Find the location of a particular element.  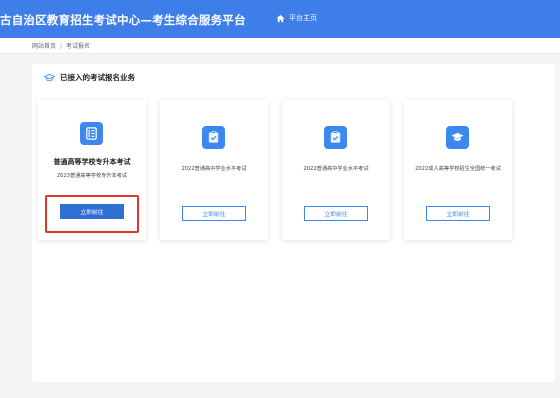

breadcrumb: 网站首页 / 考试报名 is located at coordinates (61, 45).